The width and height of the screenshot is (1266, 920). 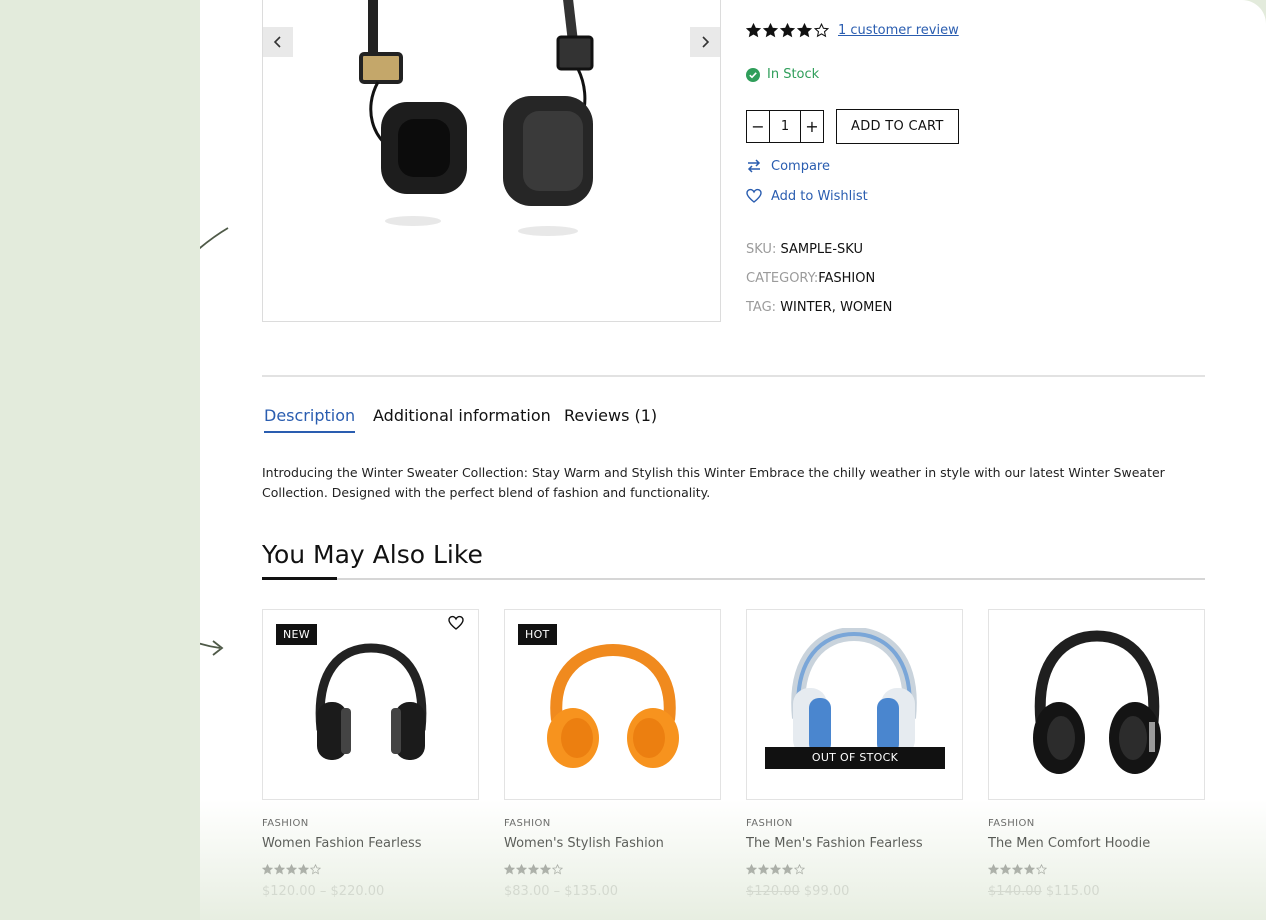 What do you see at coordinates (1069, 843) in the screenshot?
I see `card-product-name: The Men Comfort Hoodie` at bounding box center [1069, 843].